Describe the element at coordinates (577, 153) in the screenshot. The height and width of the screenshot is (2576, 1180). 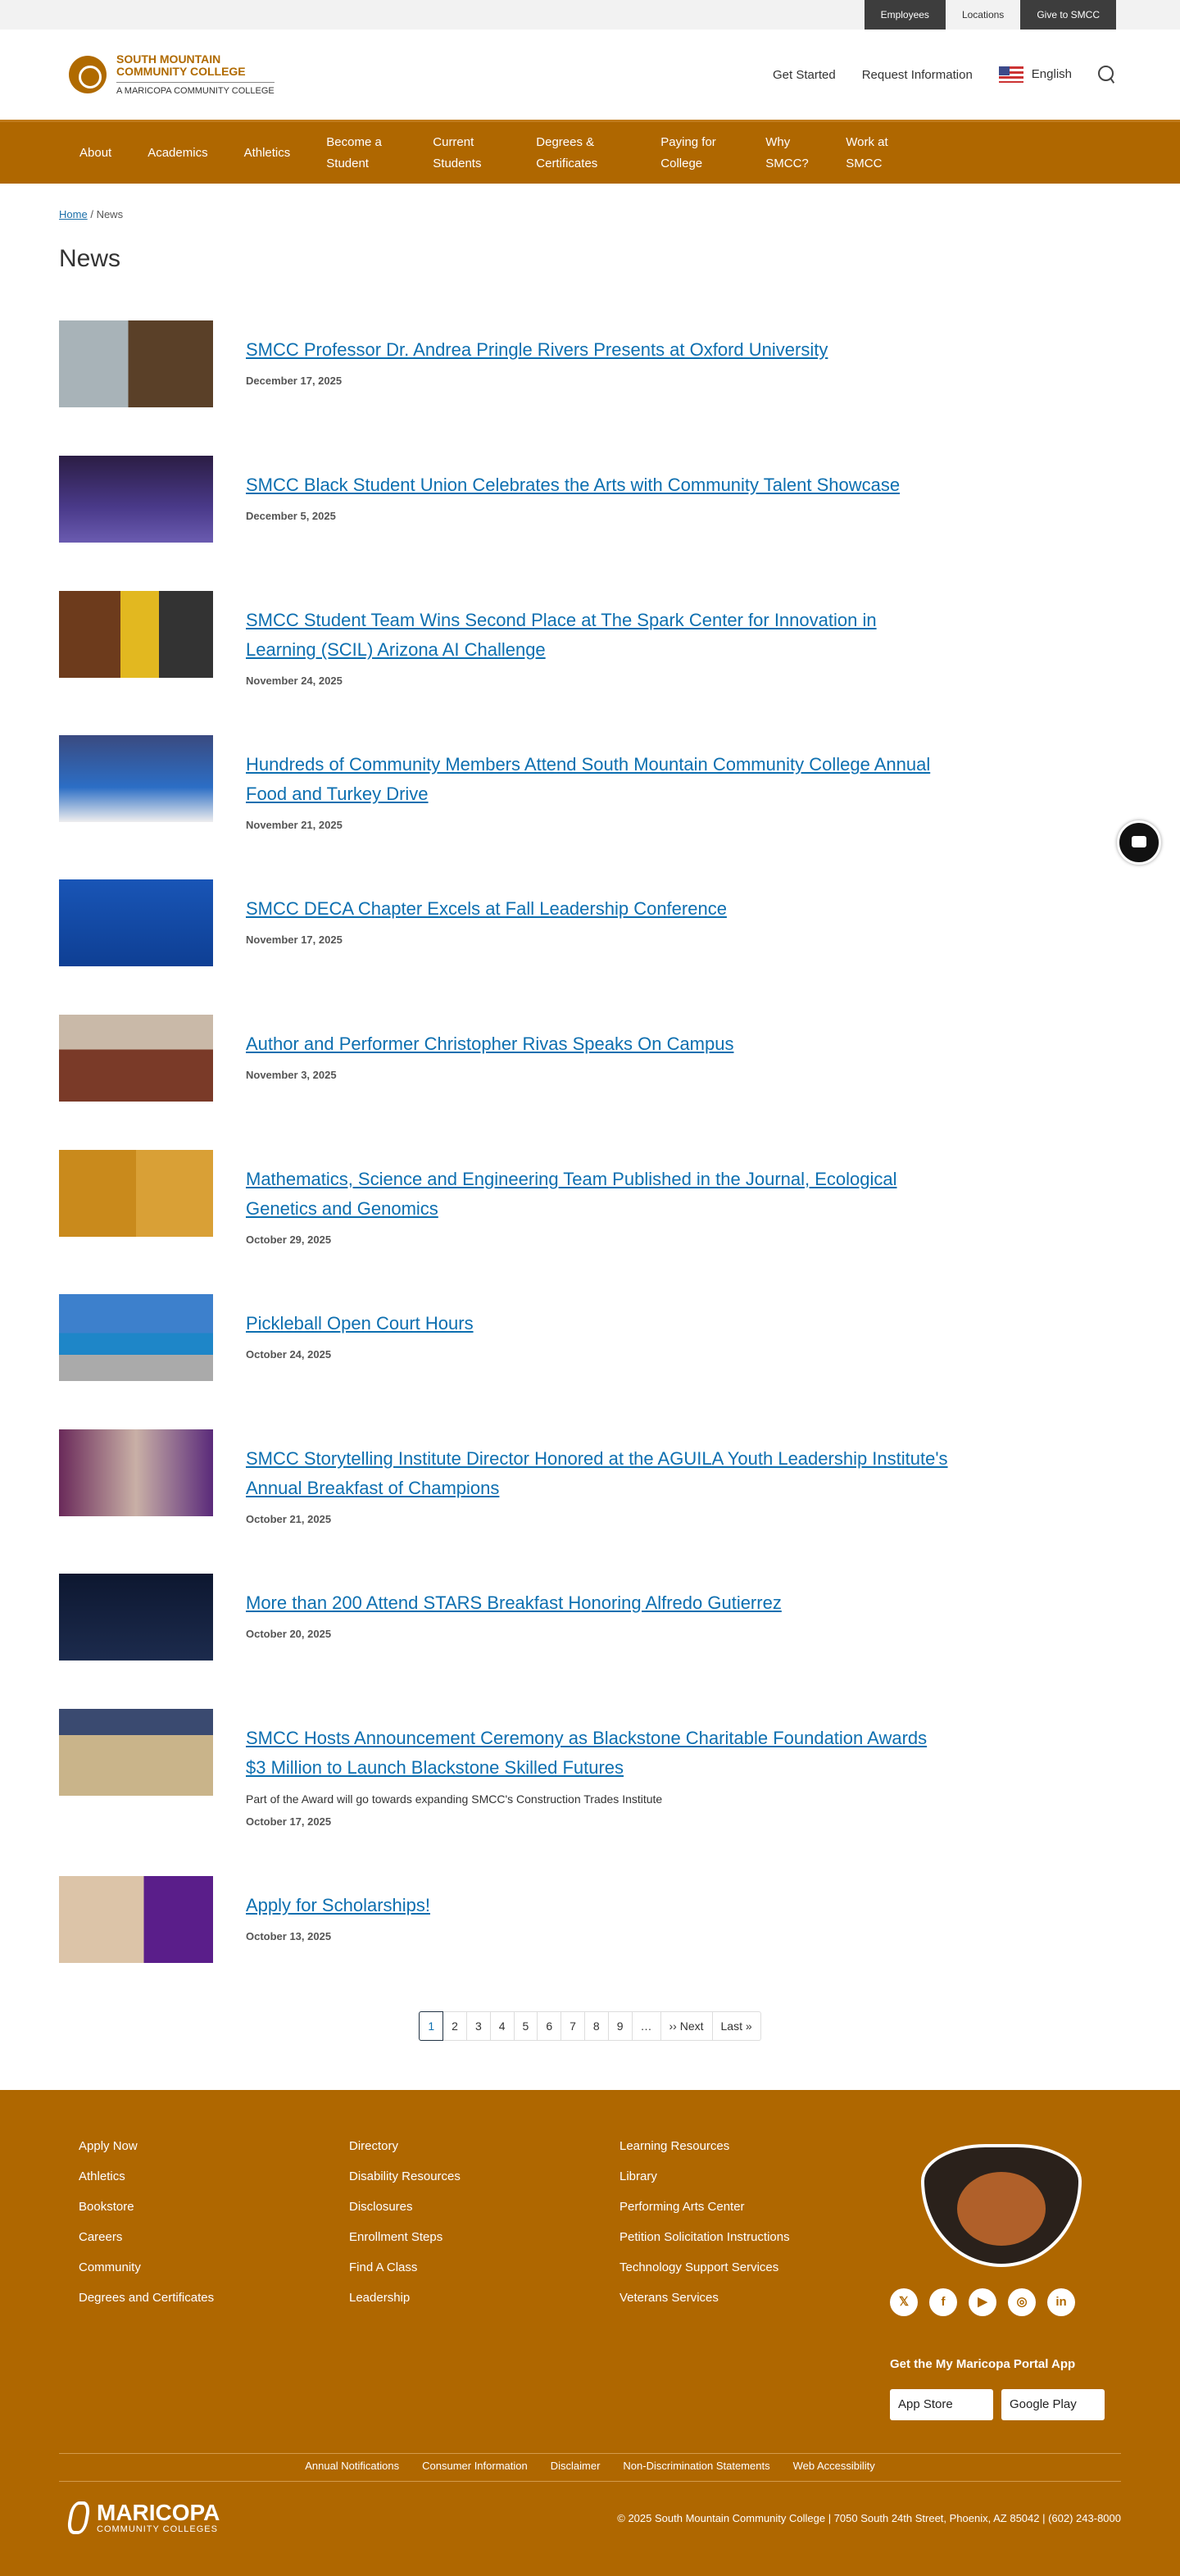
I see `nav-degrees: Degrees & Certificates` at that location.